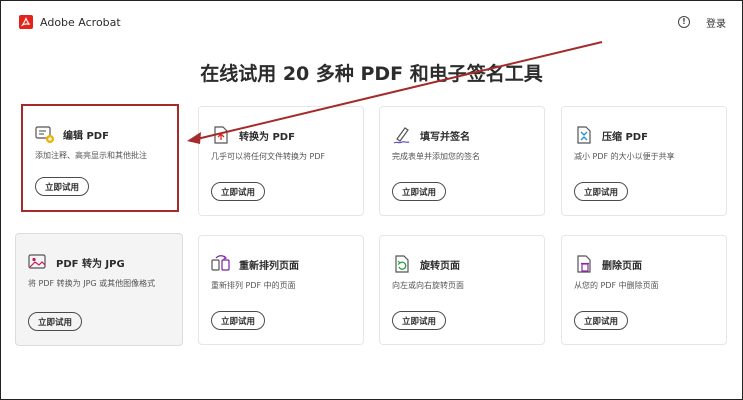 This screenshot has width=743, height=400. I want to click on tool-description: 添加注释、高亮显示和其他批注, so click(91, 155).